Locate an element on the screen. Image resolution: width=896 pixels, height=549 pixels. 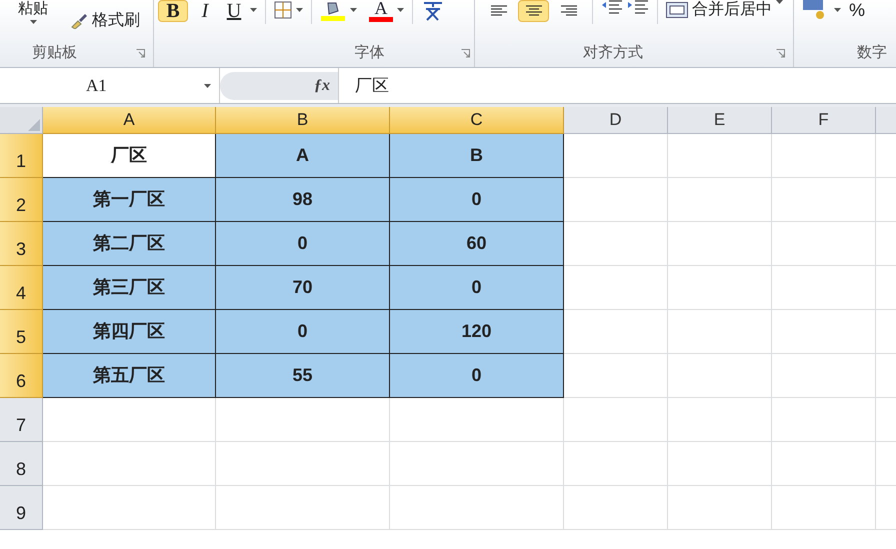
column-header: C is located at coordinates (477, 120).